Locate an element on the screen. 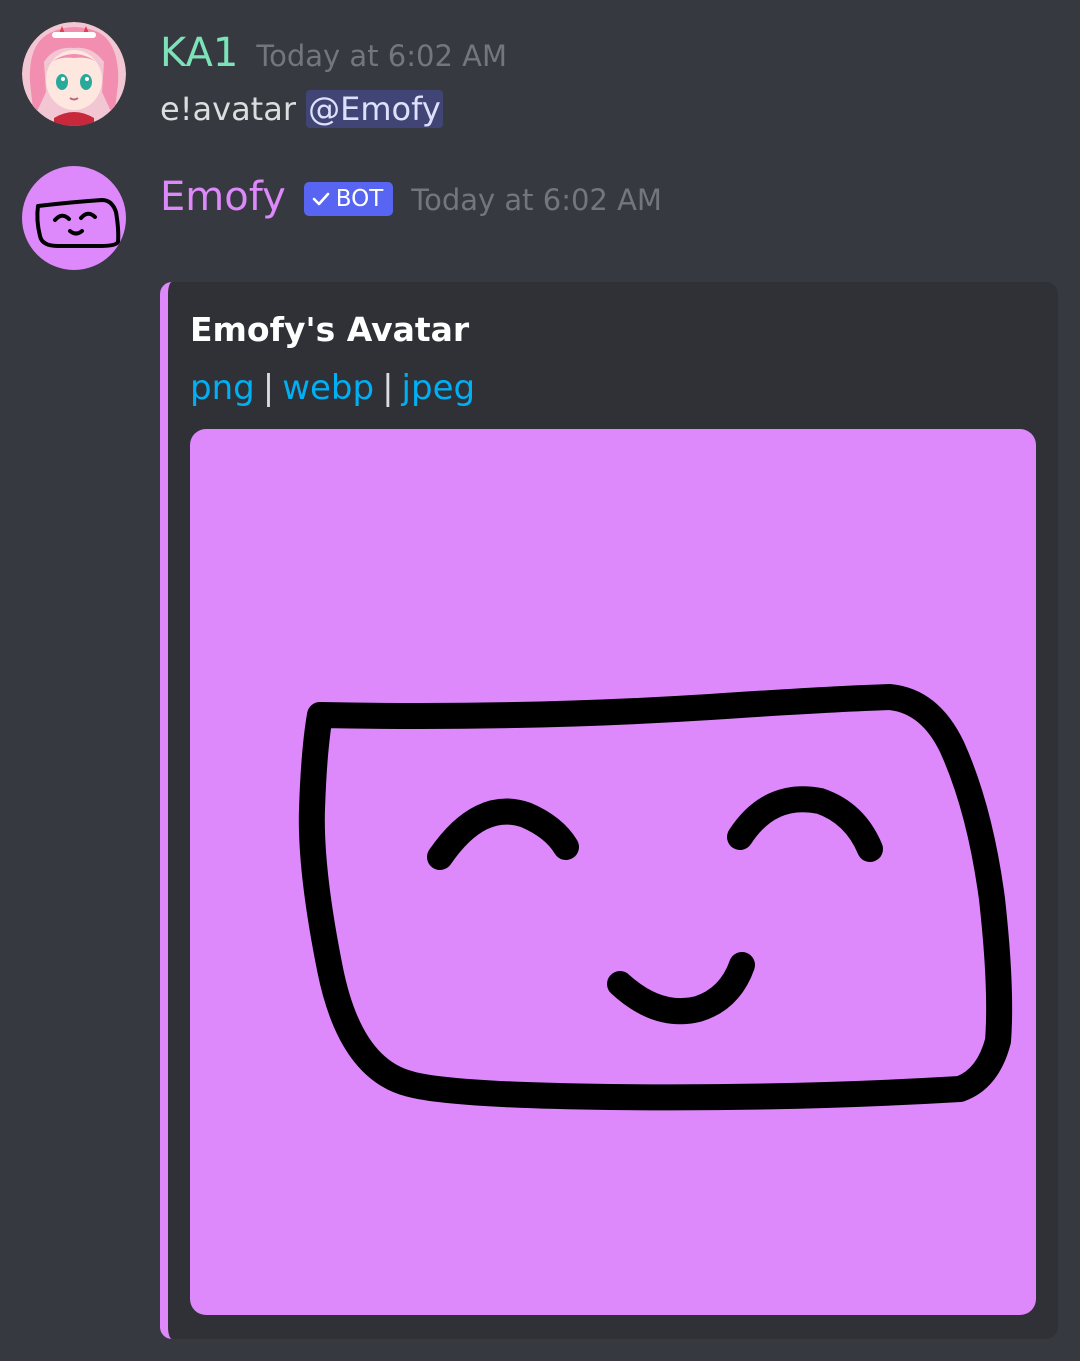  emofy-face-icon is located at coordinates (78, 223).